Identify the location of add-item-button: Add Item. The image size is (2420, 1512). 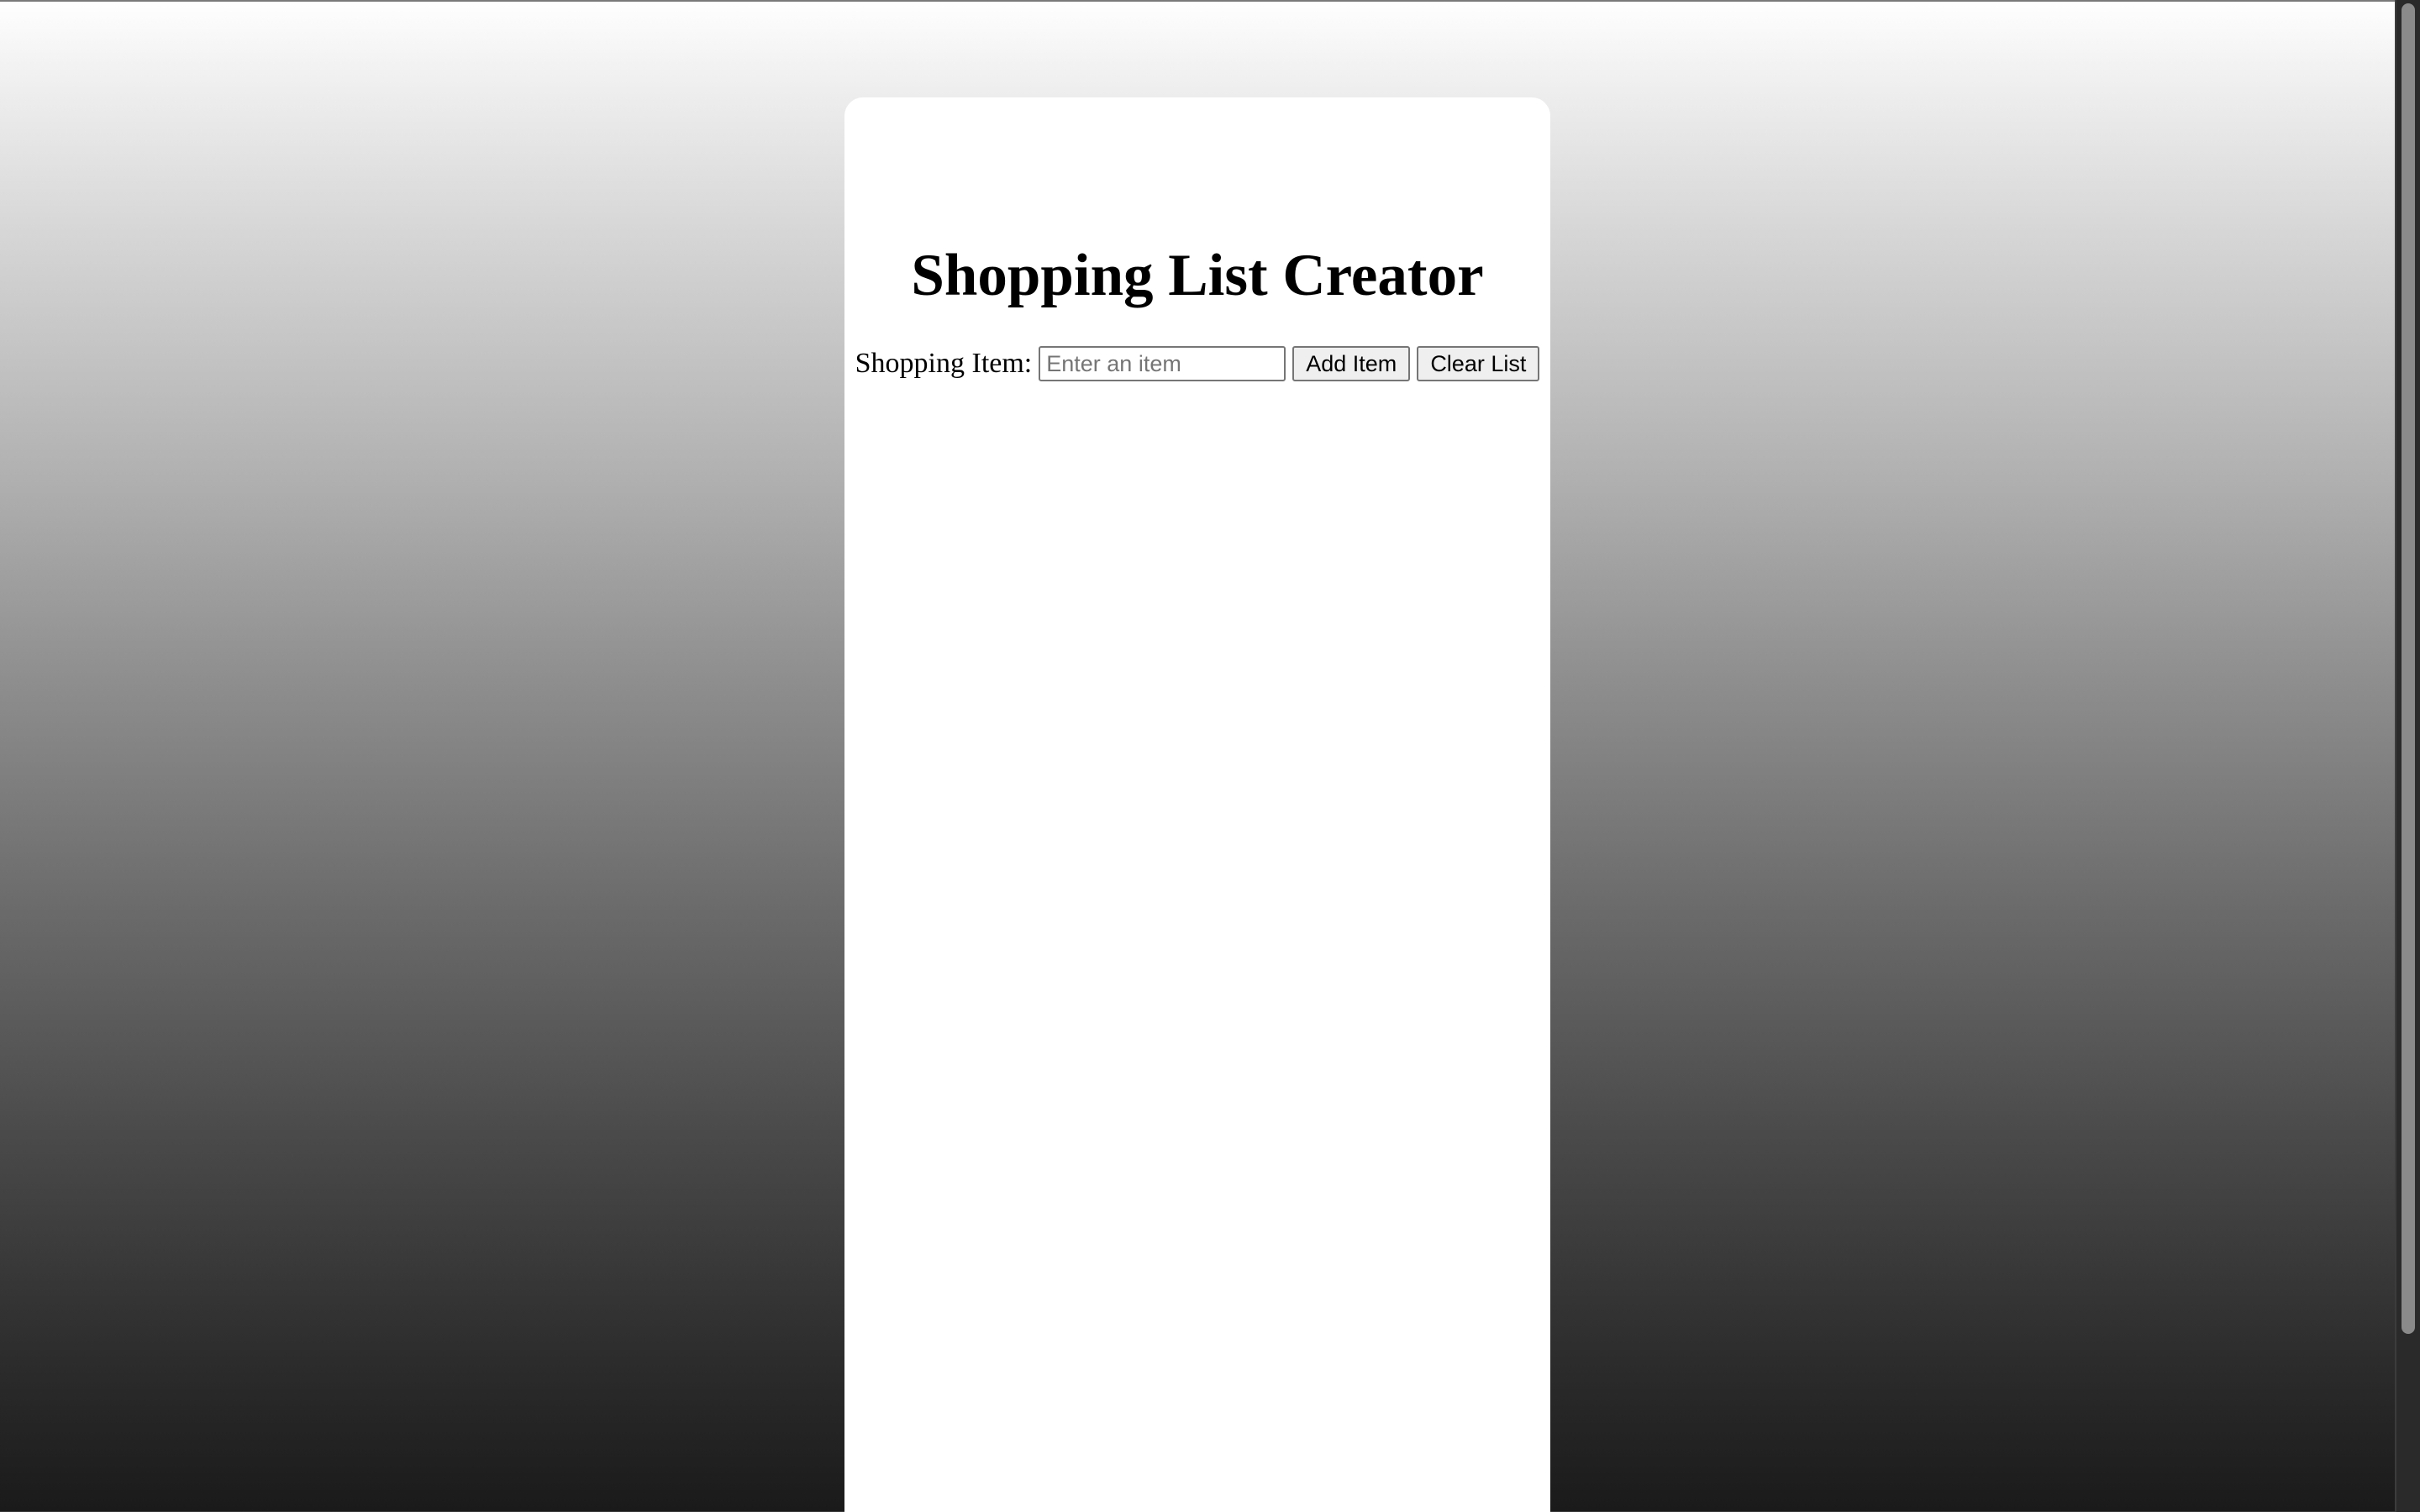
(1351, 363).